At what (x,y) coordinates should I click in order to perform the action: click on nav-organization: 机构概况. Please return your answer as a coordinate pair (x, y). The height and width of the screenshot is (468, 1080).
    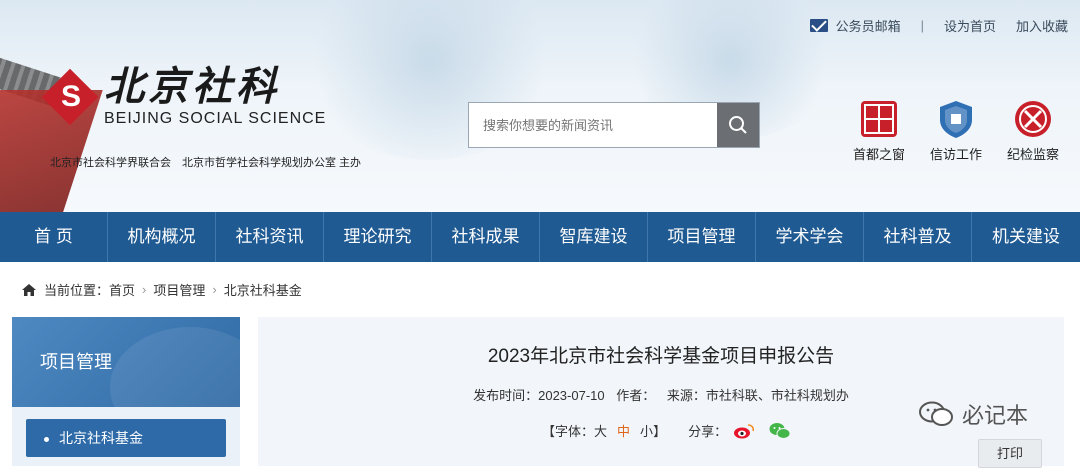
    Looking at the image, I should click on (162, 237).